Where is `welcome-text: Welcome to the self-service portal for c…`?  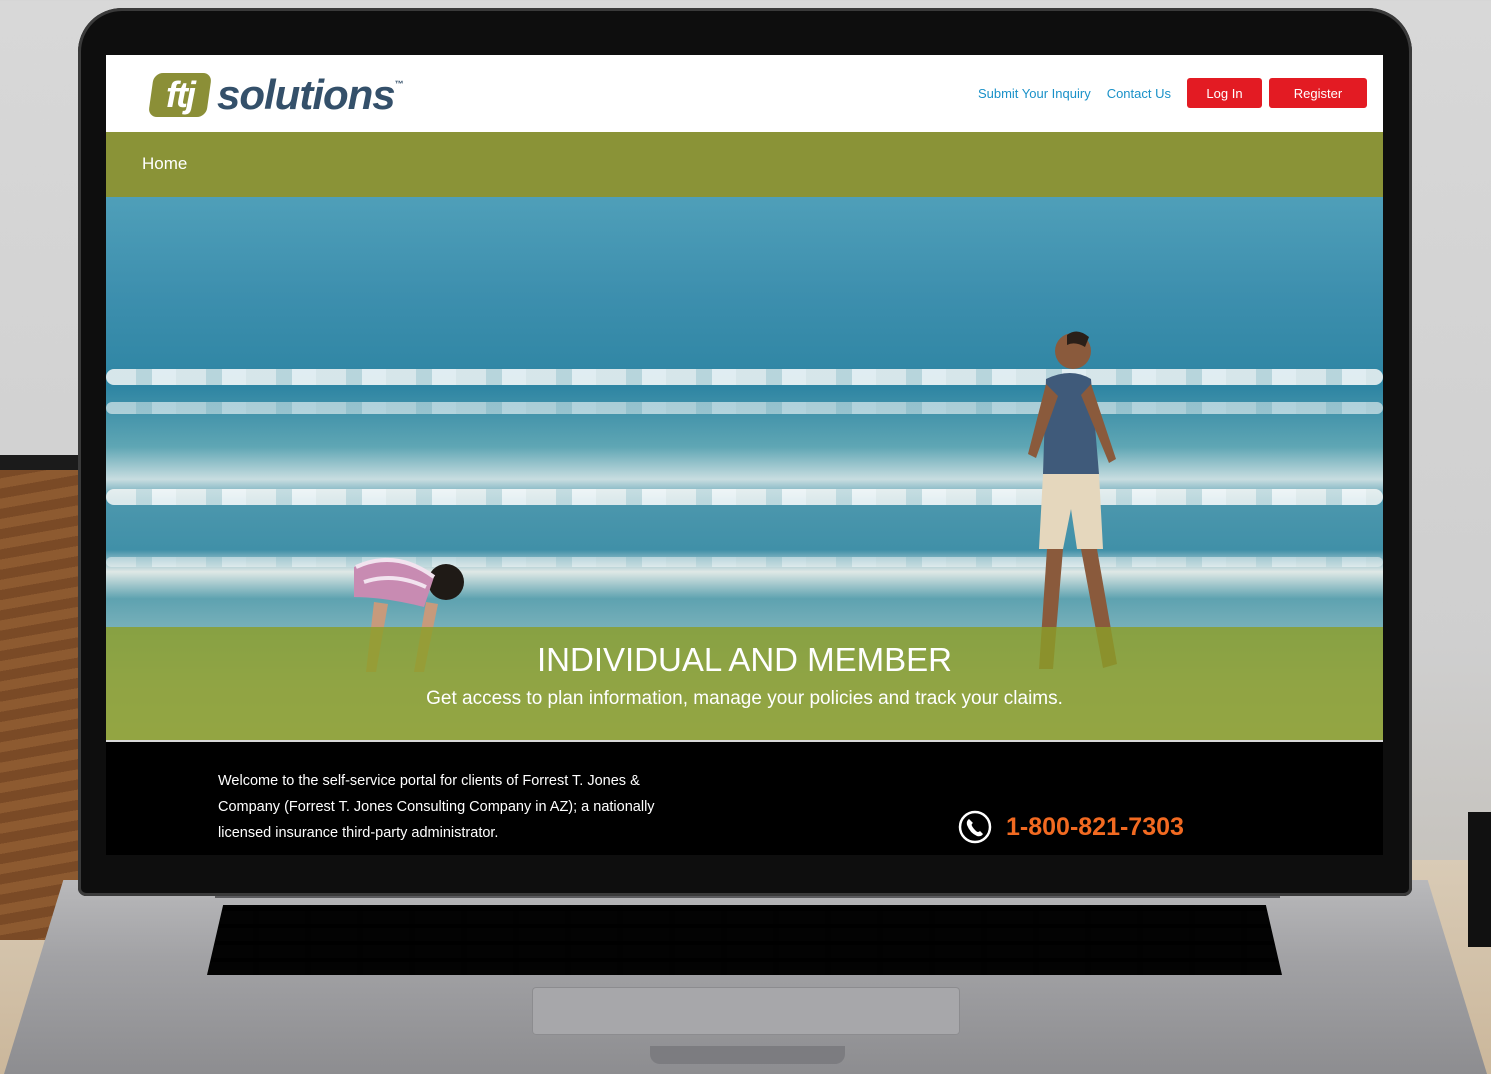
welcome-text: Welcome to the self-service portal for c… is located at coordinates (436, 807).